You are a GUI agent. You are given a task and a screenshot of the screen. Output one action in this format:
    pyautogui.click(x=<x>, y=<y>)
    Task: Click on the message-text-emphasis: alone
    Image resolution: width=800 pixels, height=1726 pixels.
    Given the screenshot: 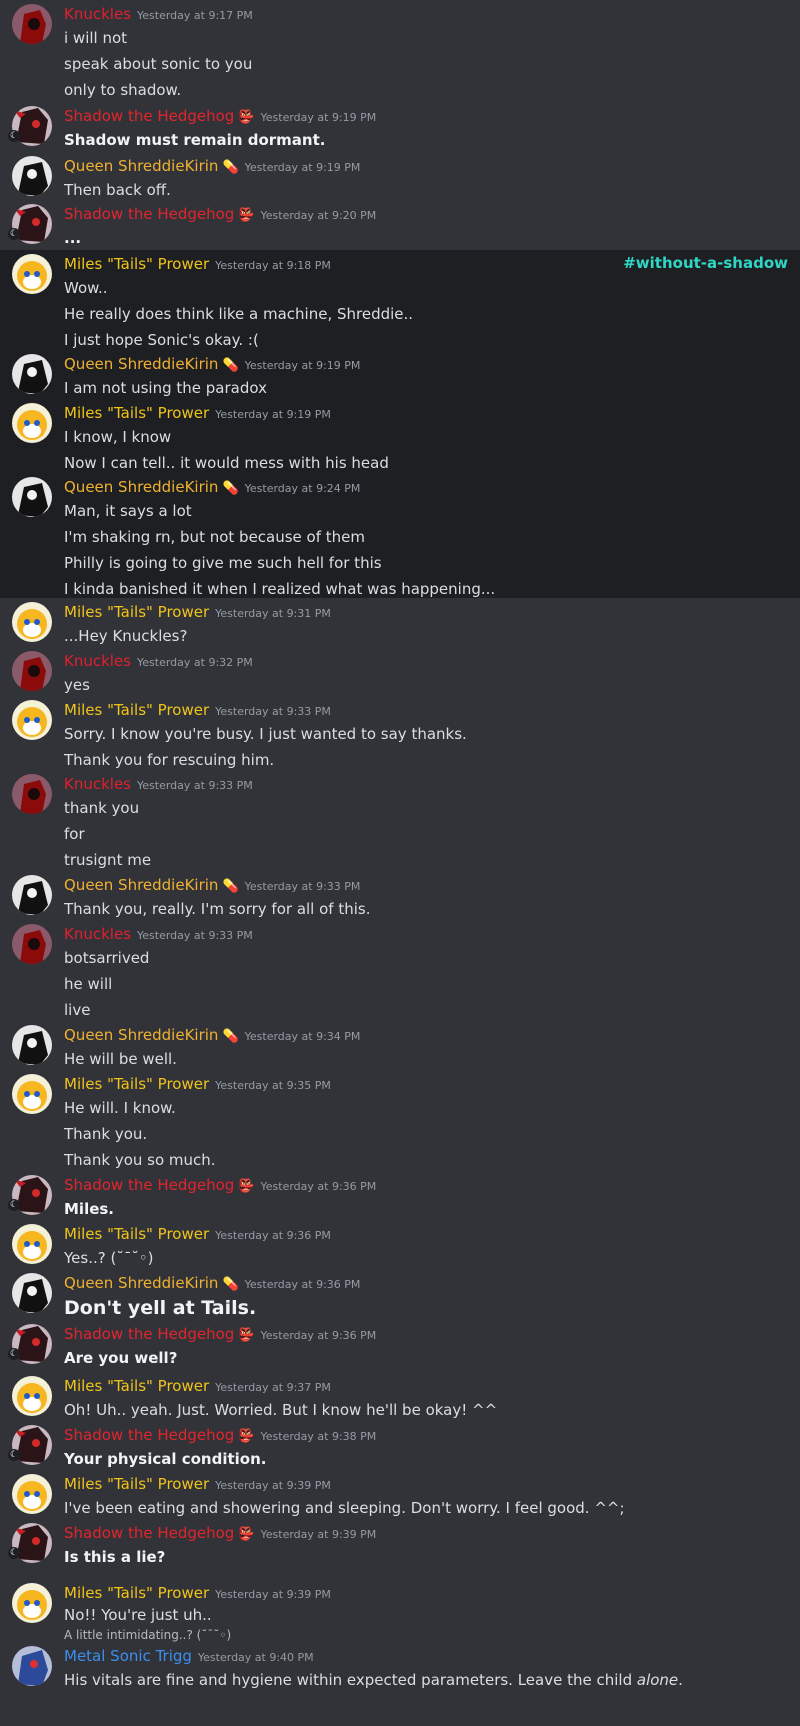 What is the action you would take?
    pyautogui.click(x=657, y=1680)
    